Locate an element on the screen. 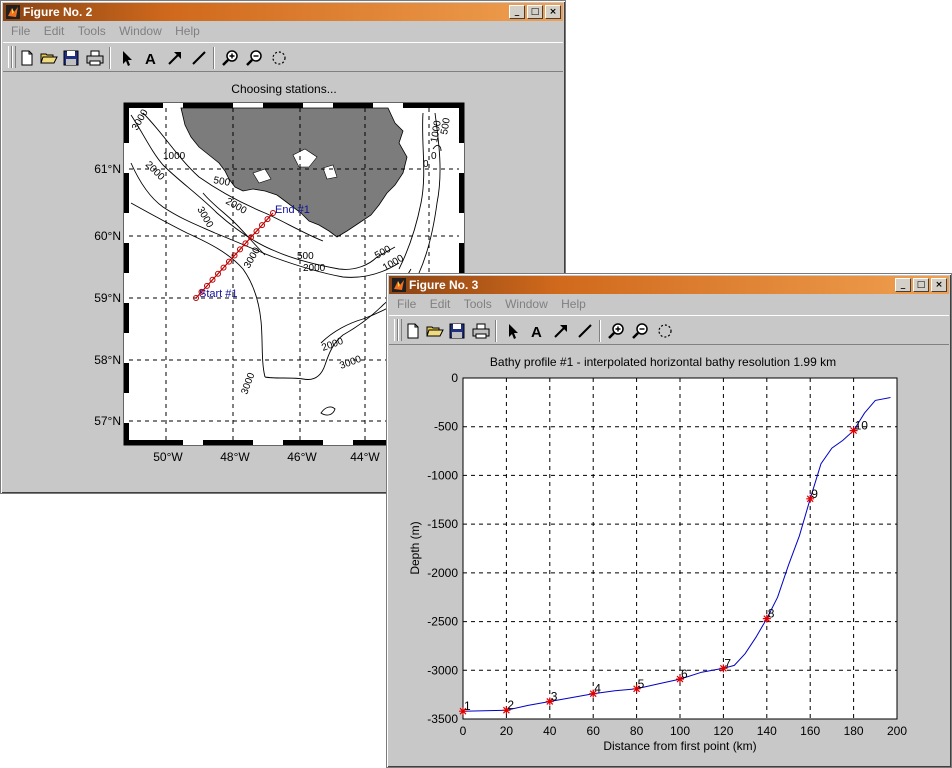 The height and width of the screenshot is (768, 952). x-tick-label: 60 is located at coordinates (594, 731).